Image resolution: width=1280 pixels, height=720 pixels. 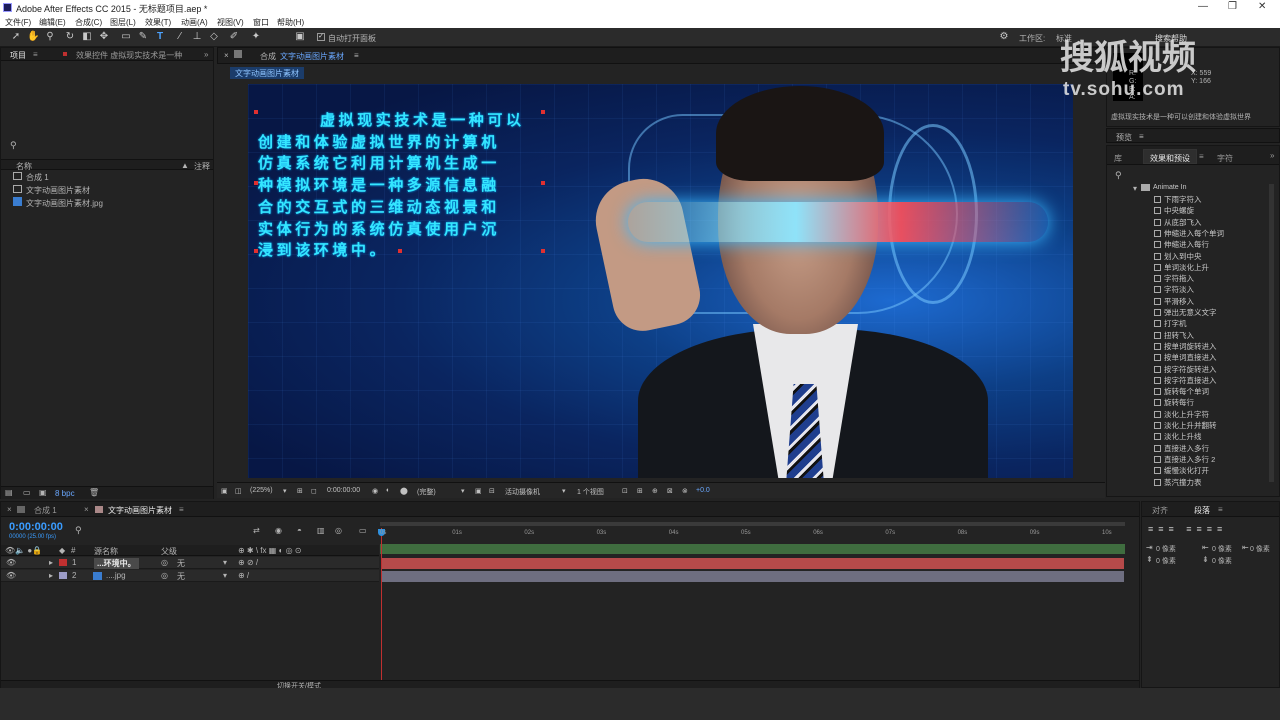 I want to click on workspace-icon: ⚙, so click(x=1004, y=37).